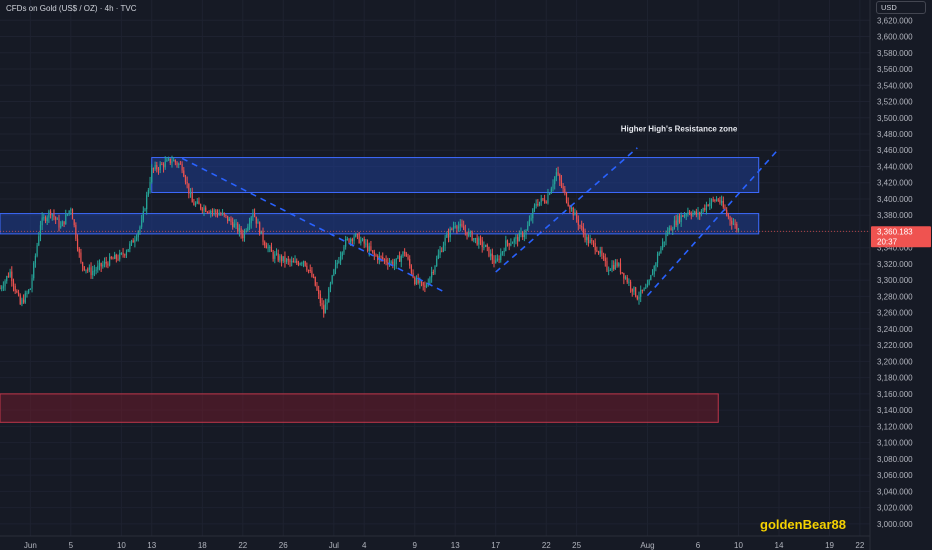 The image size is (932, 550). What do you see at coordinates (895, 102) in the screenshot?
I see `price-tick-label: 3,520.000` at bounding box center [895, 102].